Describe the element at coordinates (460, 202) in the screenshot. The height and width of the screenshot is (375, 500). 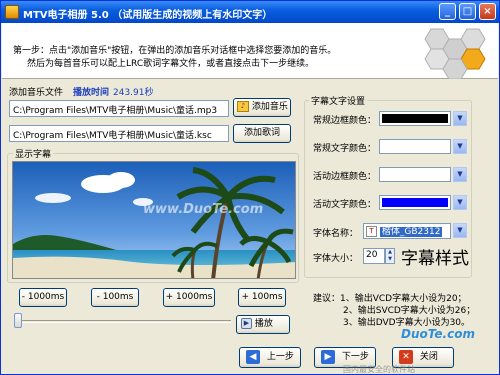
I see `active-text-dropdown-arrow-icon: ▼` at that location.